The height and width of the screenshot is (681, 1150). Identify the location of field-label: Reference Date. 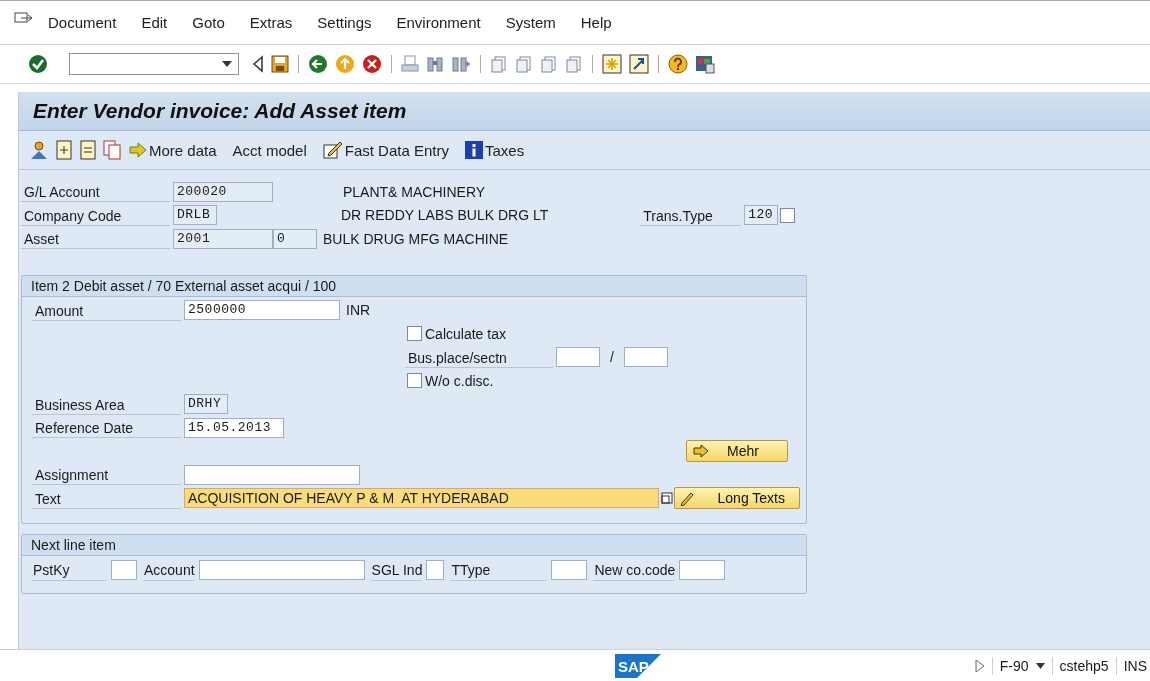
(106, 428).